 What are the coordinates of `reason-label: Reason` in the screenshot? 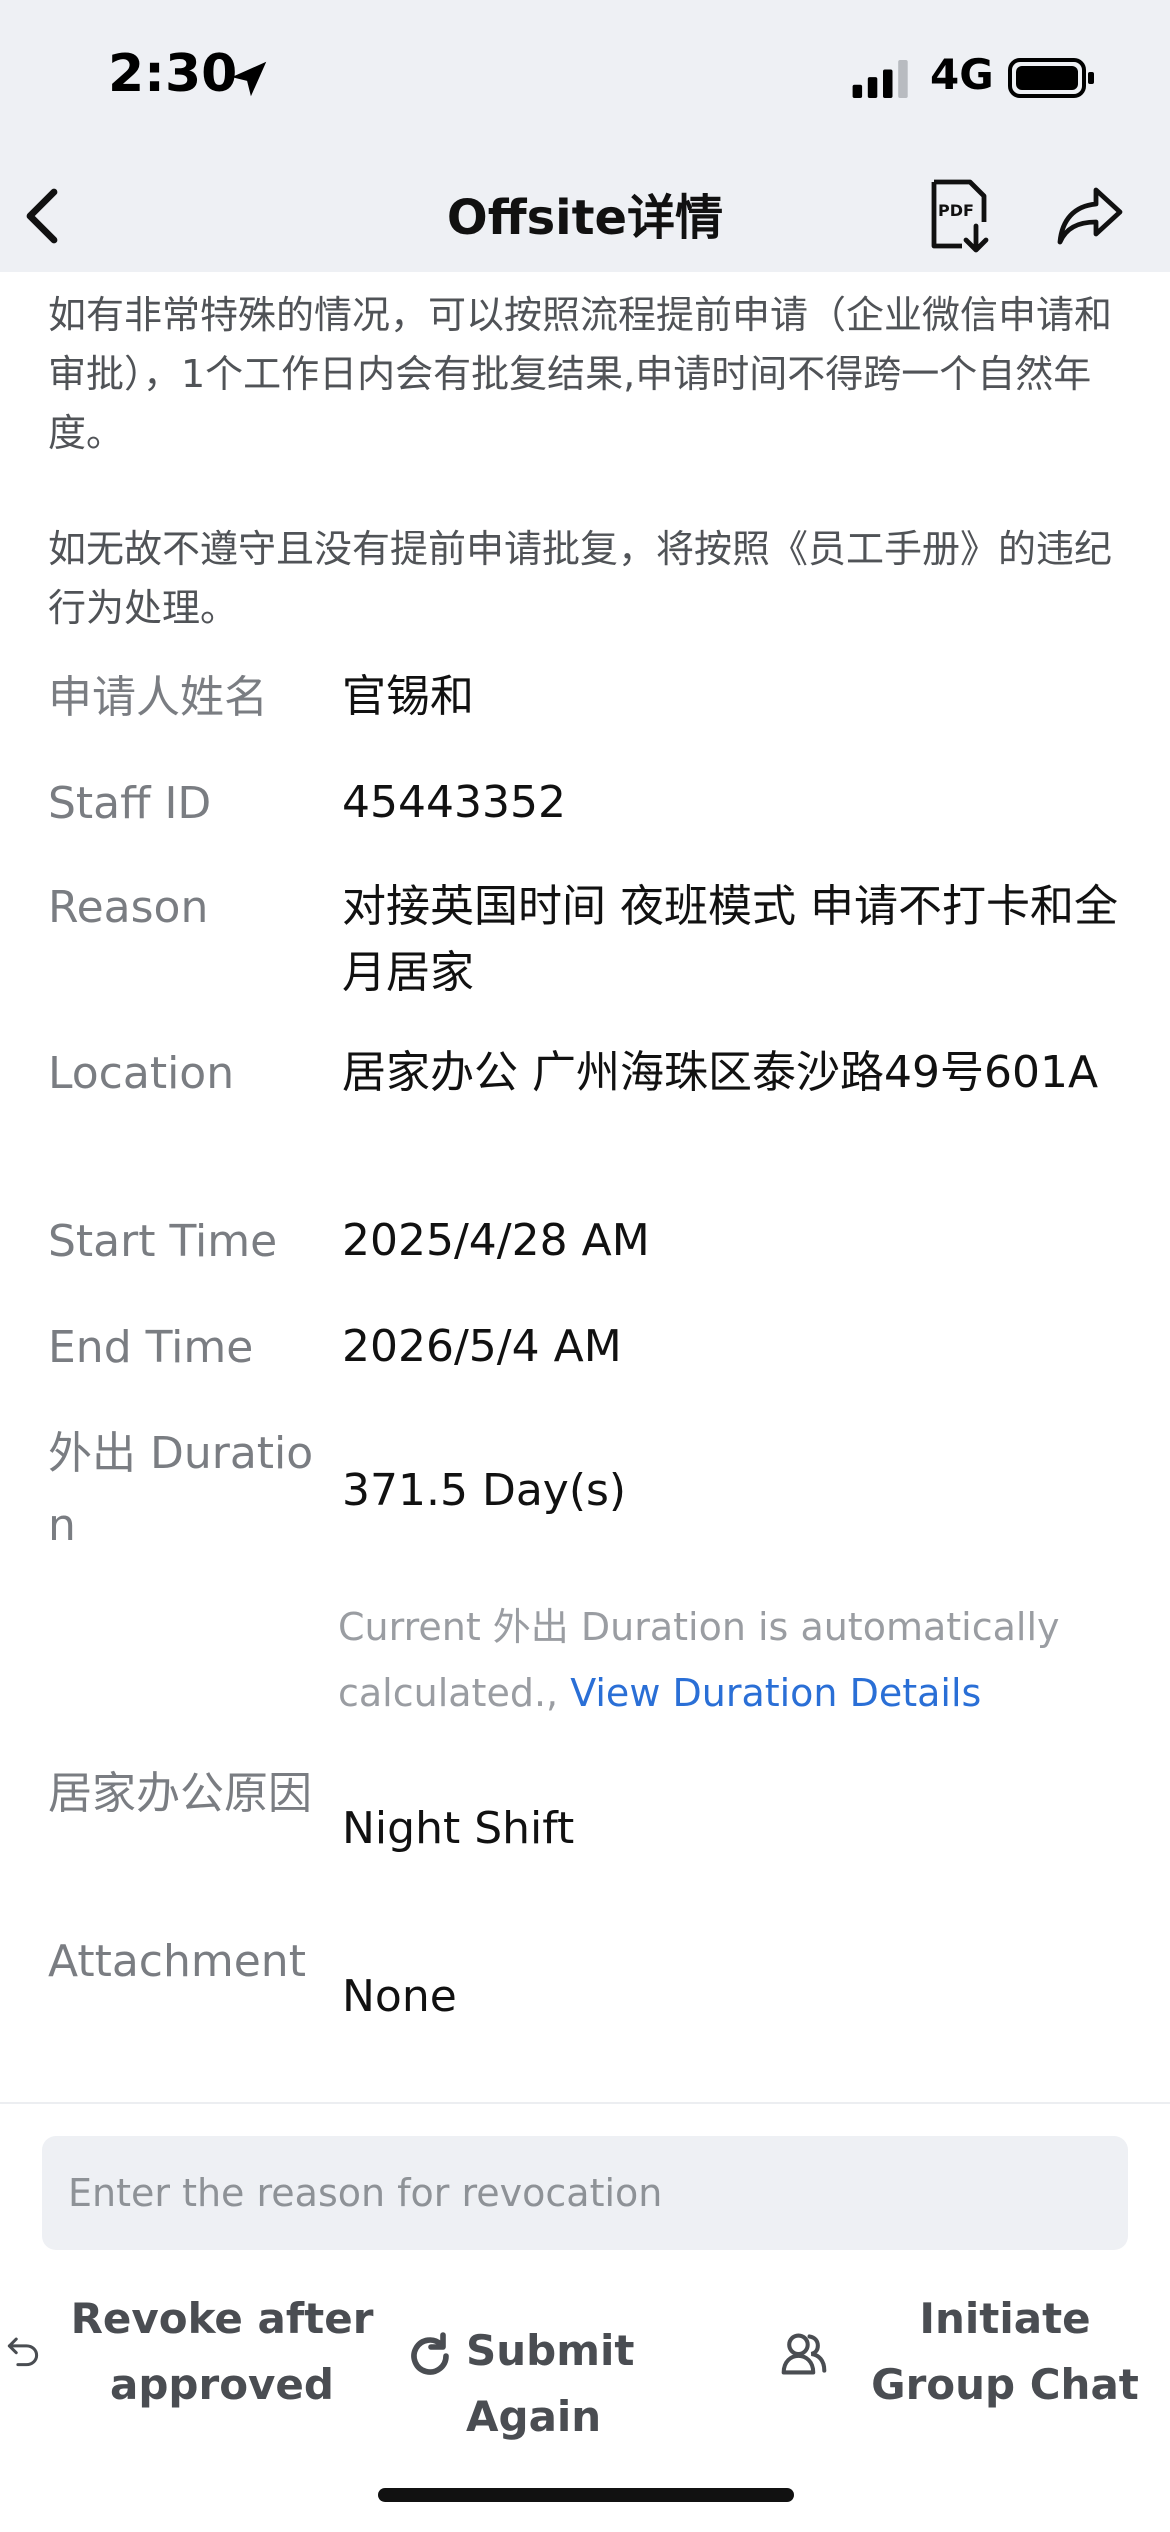 It's located at (128, 907).